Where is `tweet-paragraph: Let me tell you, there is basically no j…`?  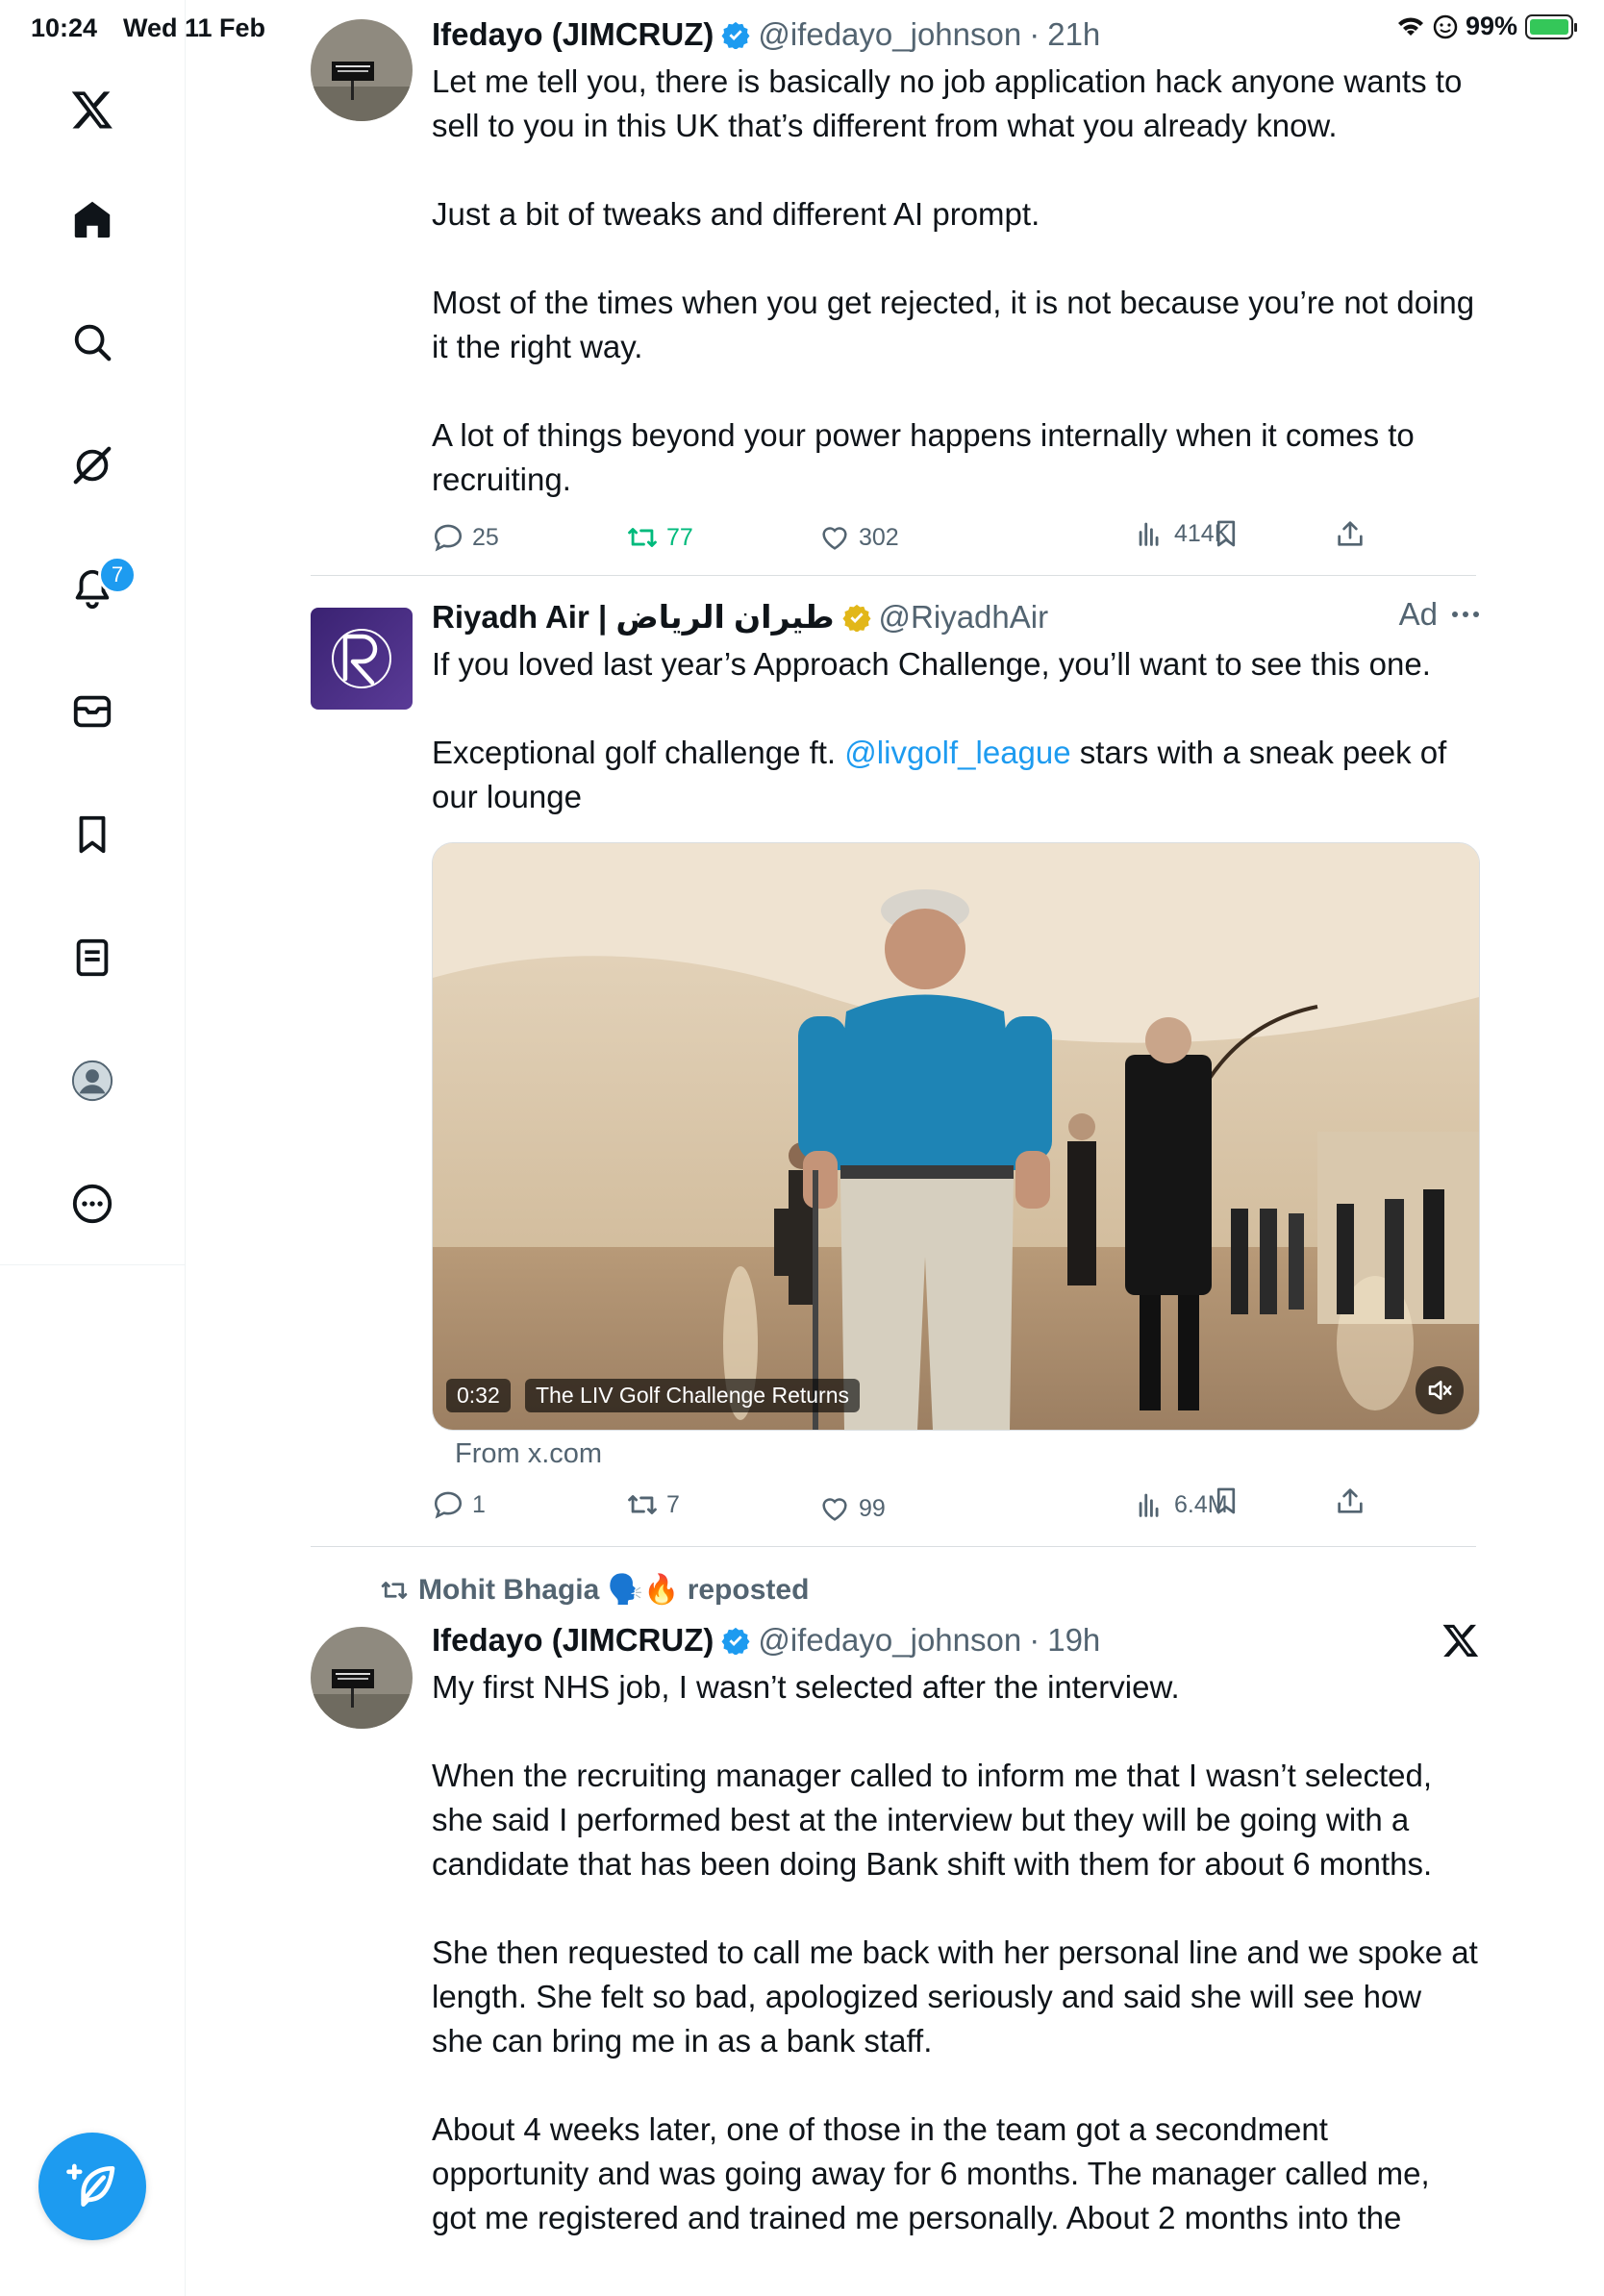
tweet-paragraph: Let me tell you, there is basically no j… is located at coordinates (947, 103).